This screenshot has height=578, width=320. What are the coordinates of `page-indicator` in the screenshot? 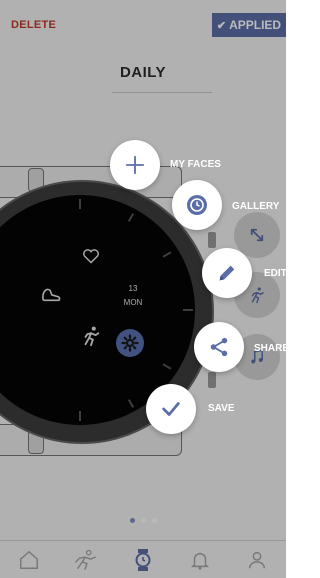 It's located at (143, 520).